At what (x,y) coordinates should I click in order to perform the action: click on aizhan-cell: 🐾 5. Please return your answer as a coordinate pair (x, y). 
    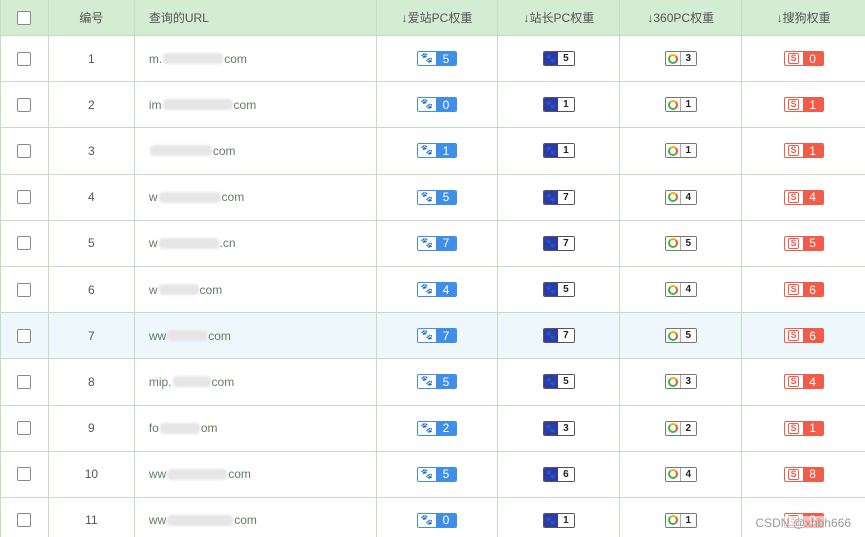
    Looking at the image, I should click on (438, 474).